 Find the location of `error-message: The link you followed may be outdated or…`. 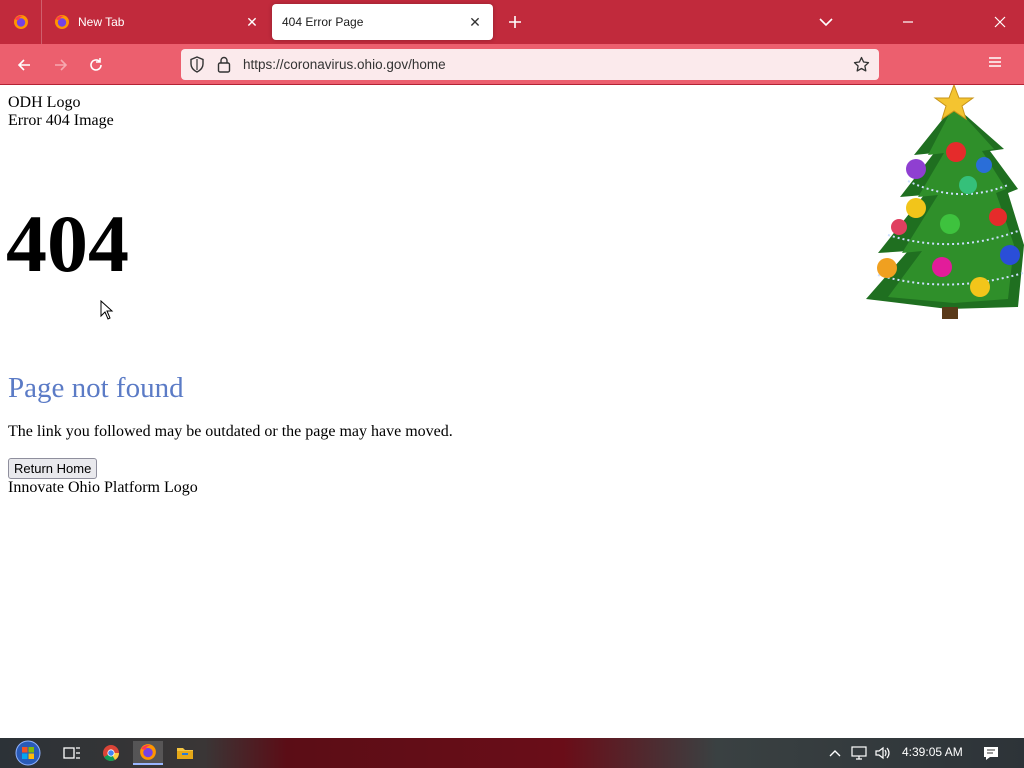

error-message: The link you followed may be outdated or… is located at coordinates (230, 431).